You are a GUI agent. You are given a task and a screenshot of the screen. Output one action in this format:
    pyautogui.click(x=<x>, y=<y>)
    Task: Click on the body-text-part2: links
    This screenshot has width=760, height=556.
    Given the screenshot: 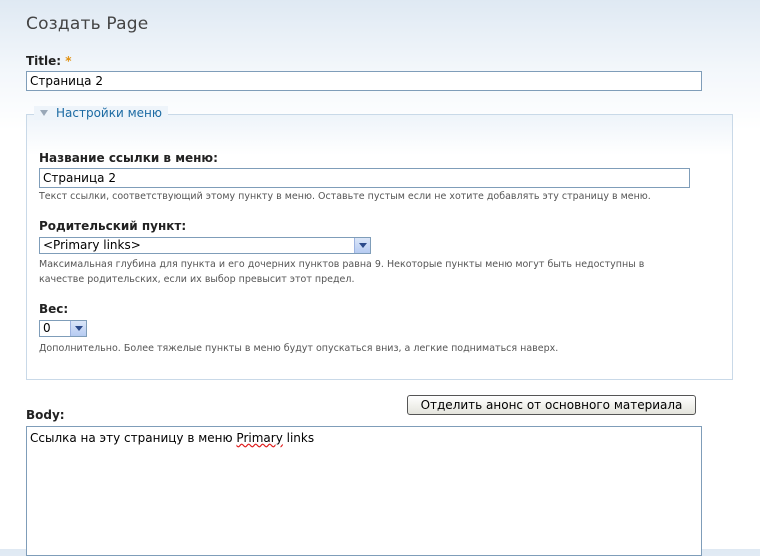 What is the action you would take?
    pyautogui.click(x=298, y=438)
    